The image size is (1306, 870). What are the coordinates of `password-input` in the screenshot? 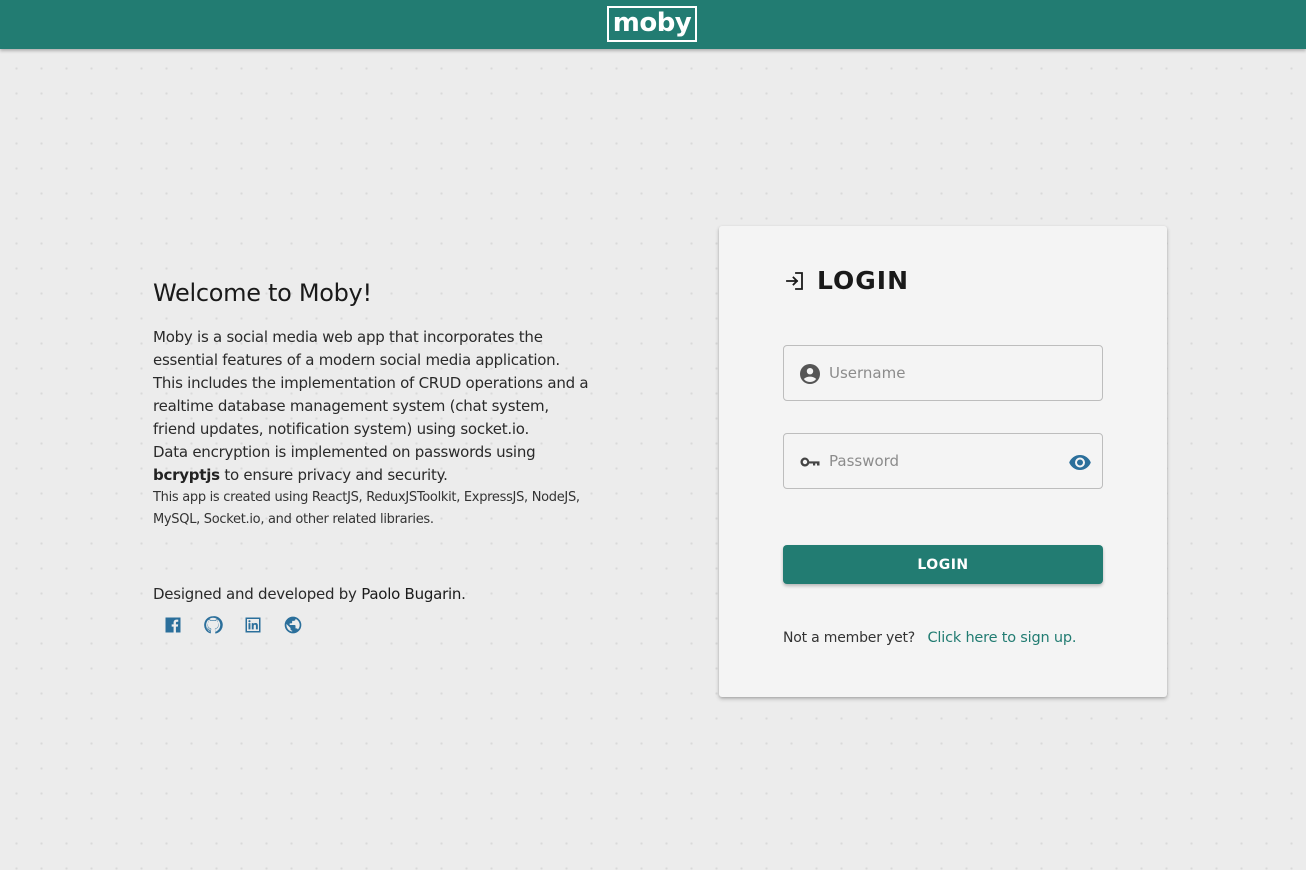 It's located at (944, 461).